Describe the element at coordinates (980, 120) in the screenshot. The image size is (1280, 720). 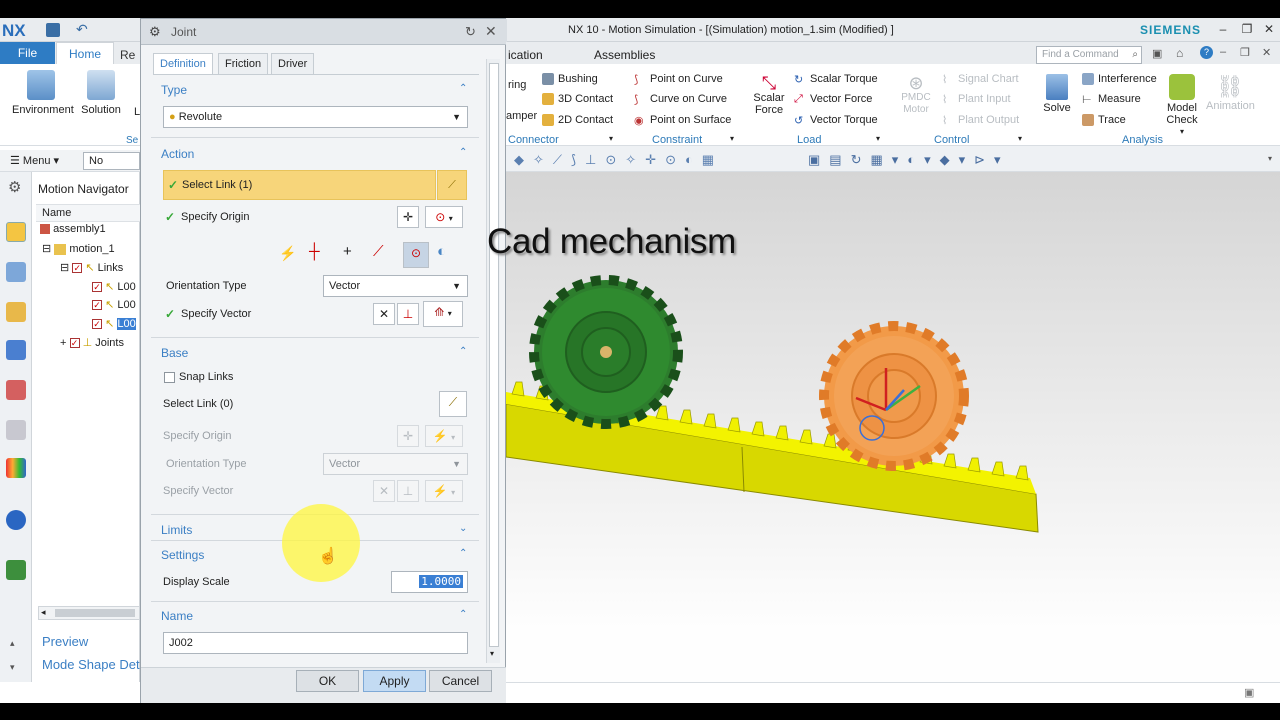
I see `plant-output-button: ⌇ Plant Output` at that location.